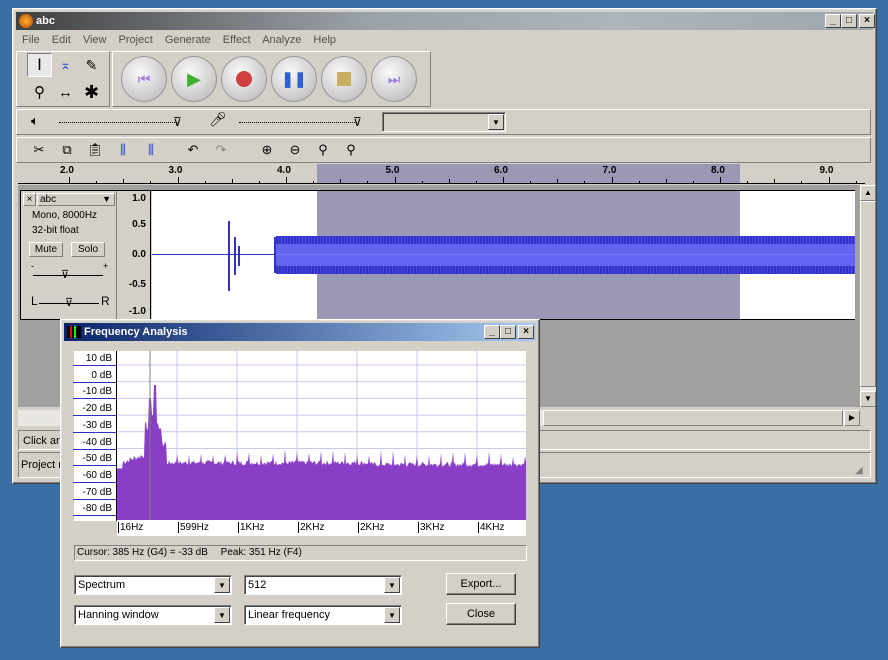 The width and height of the screenshot is (888, 660). What do you see at coordinates (281, 40) in the screenshot?
I see `menu-analyze: Analyze` at bounding box center [281, 40].